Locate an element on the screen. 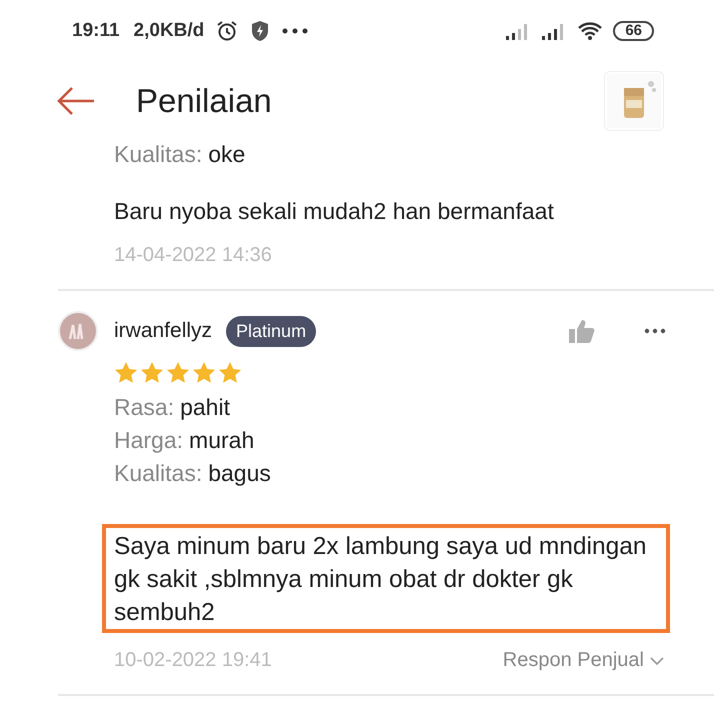 Image resolution: width=720 pixels, height=720 pixels. review-text: Baru nyoba sekali mudah2 han bermanfaat is located at coordinates (334, 211).